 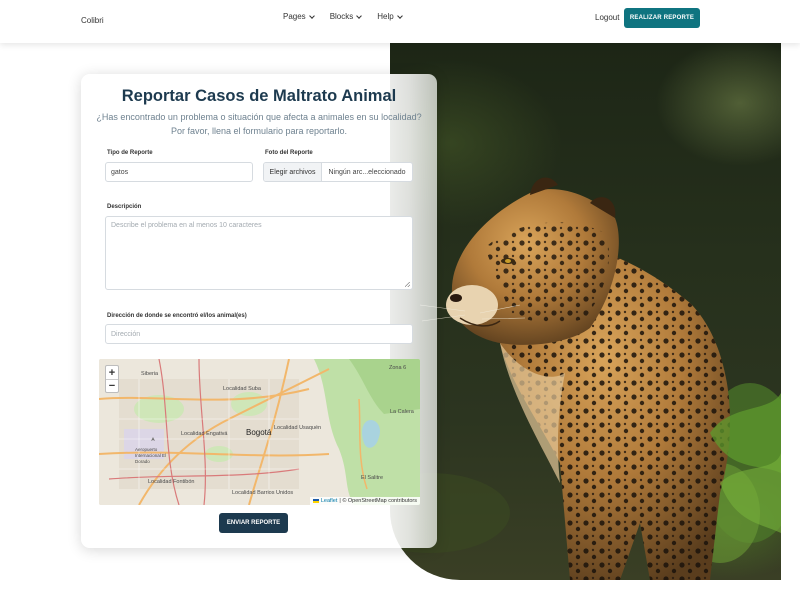 What do you see at coordinates (329, 501) in the screenshot?
I see `leaflet-link: Leaflet` at bounding box center [329, 501].